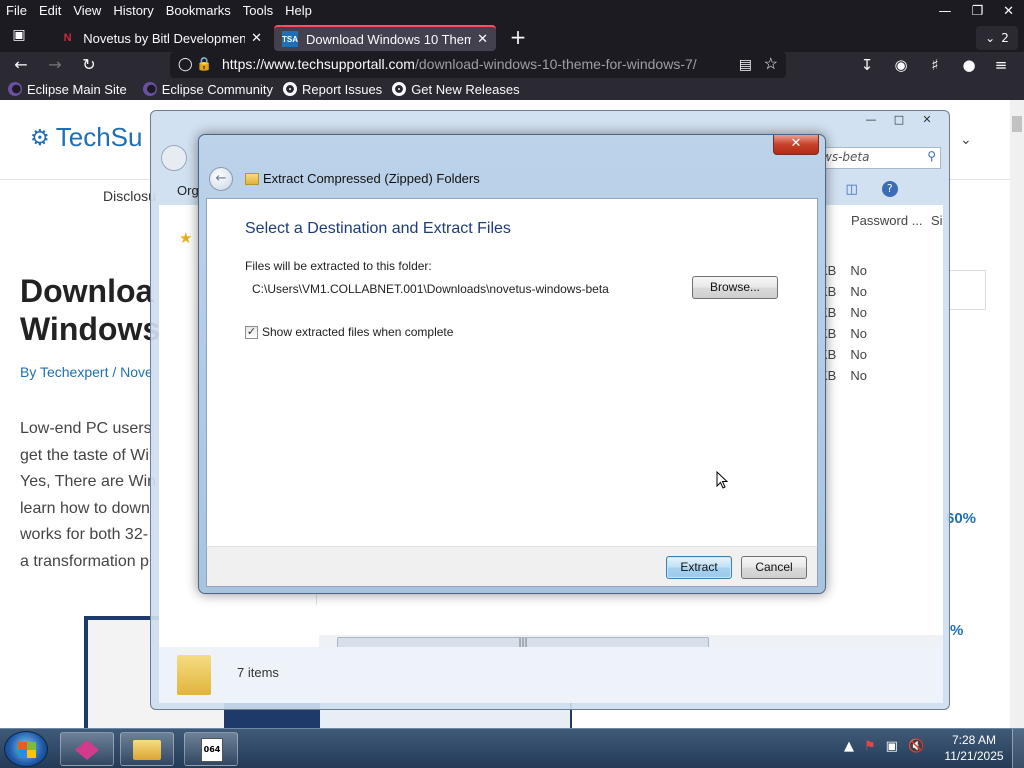 The height and width of the screenshot is (768, 1024). Describe the element at coordinates (87, 11) in the screenshot. I see `menu-view: View` at that location.